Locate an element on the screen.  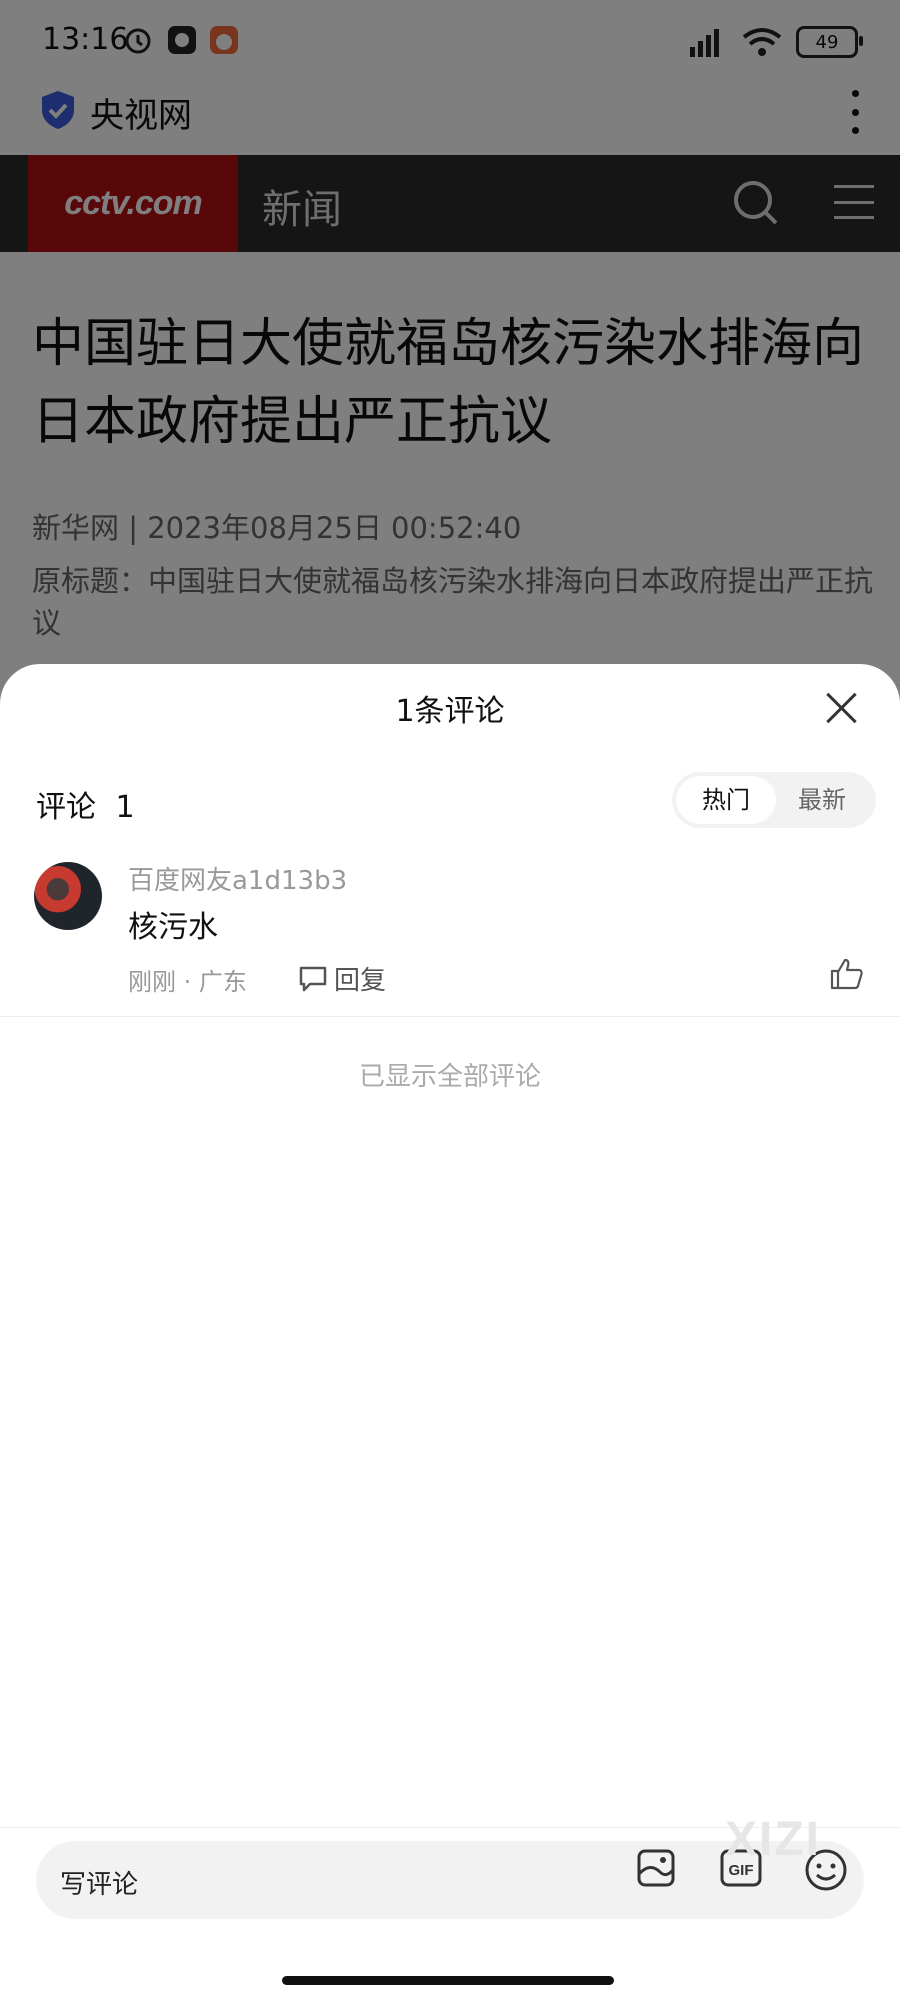
comments-label: 评论 is located at coordinates (66, 807).